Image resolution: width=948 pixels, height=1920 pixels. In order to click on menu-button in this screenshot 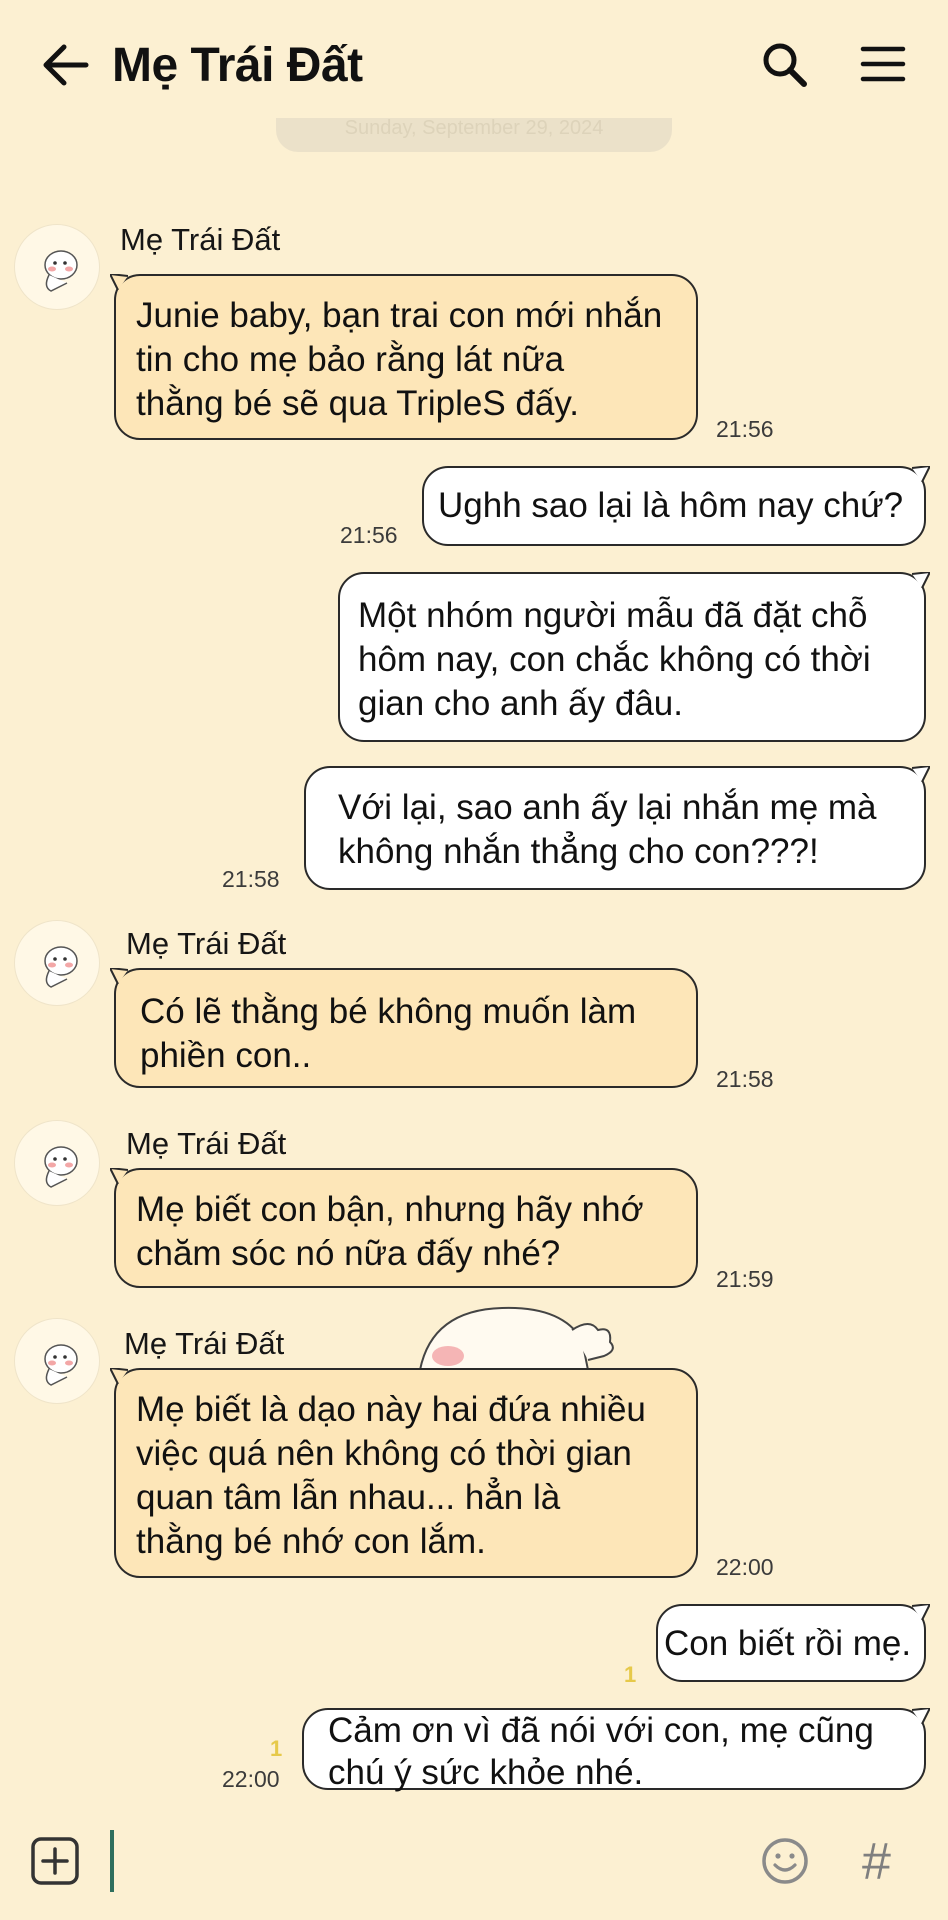, I will do `click(883, 64)`.